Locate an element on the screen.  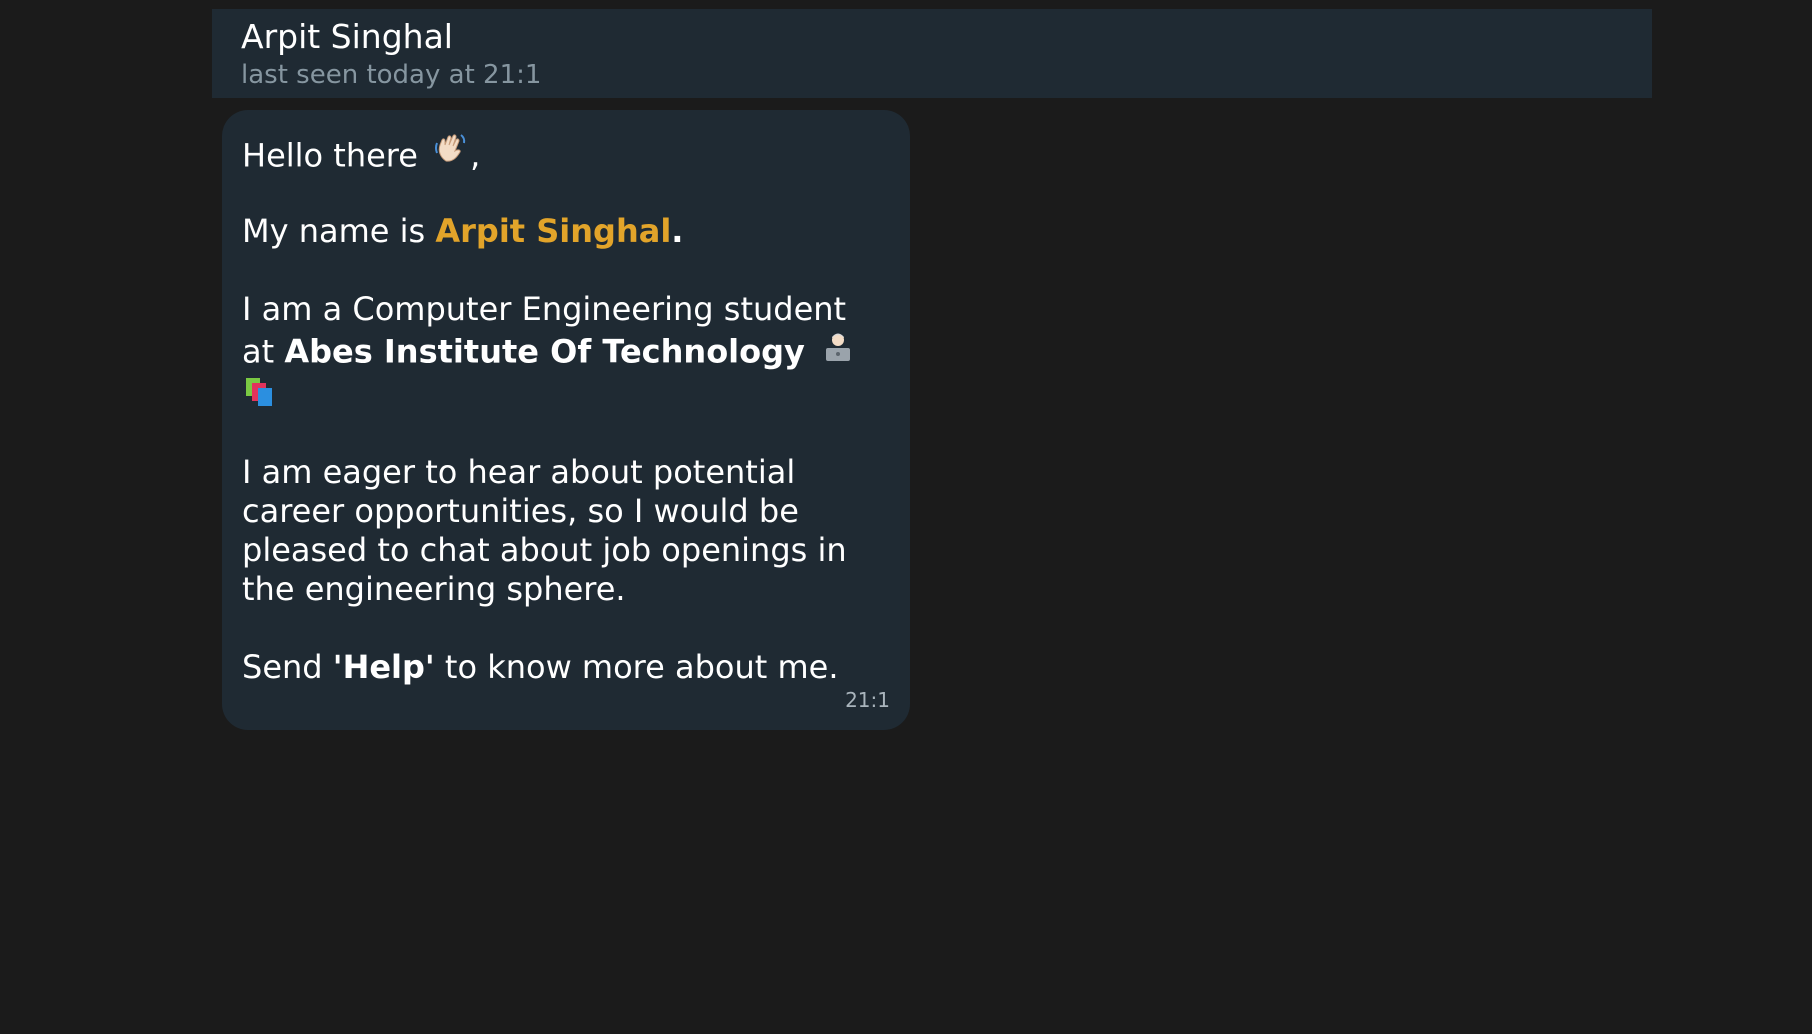
greeting-suffix: , is located at coordinates (475, 155).